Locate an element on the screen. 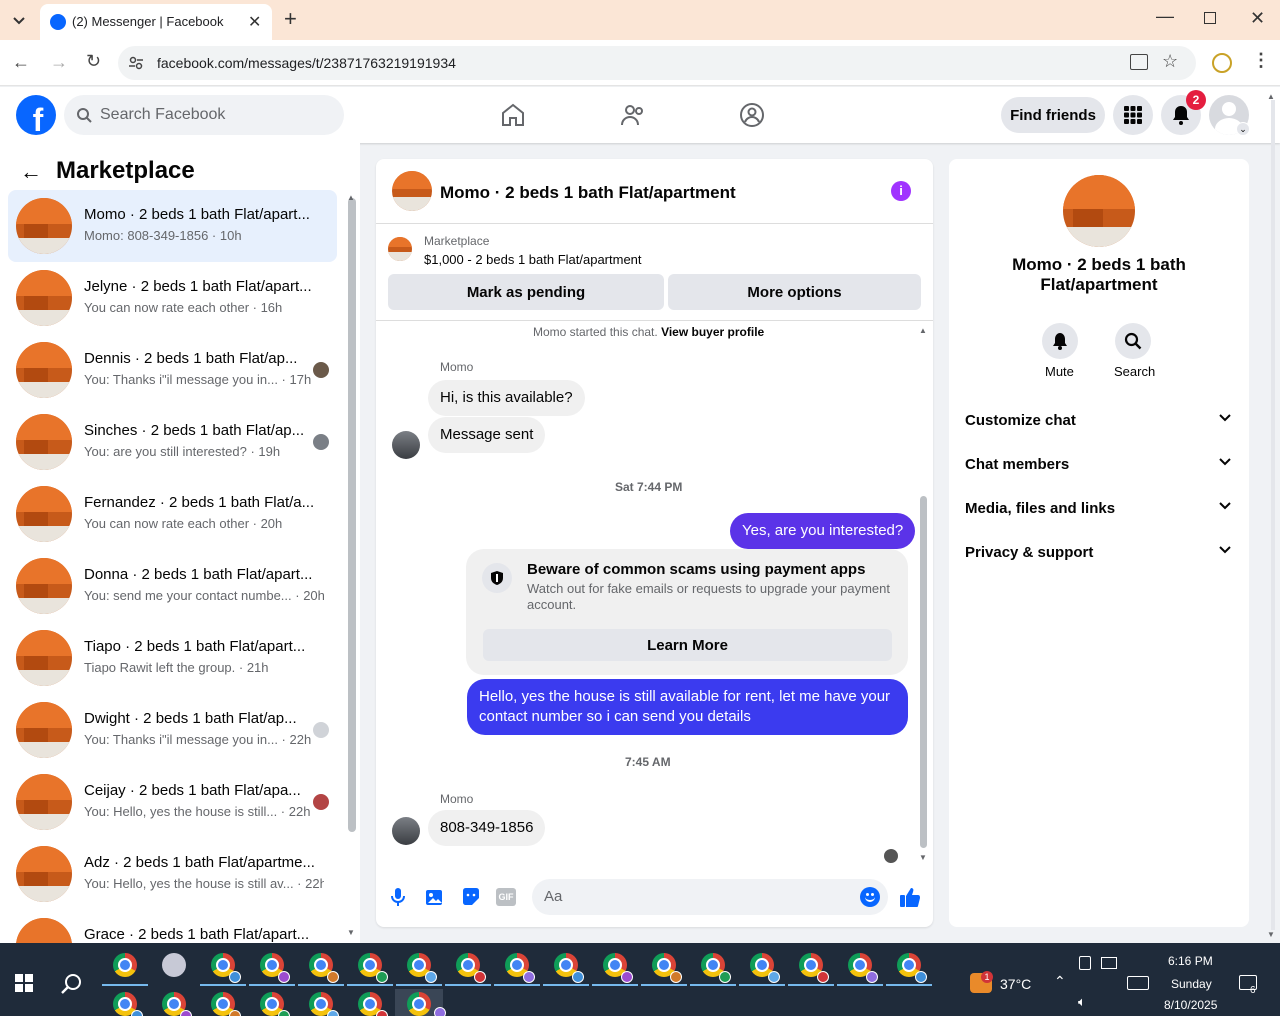  scroll-down-icon: ▼ is located at coordinates (351, 932).